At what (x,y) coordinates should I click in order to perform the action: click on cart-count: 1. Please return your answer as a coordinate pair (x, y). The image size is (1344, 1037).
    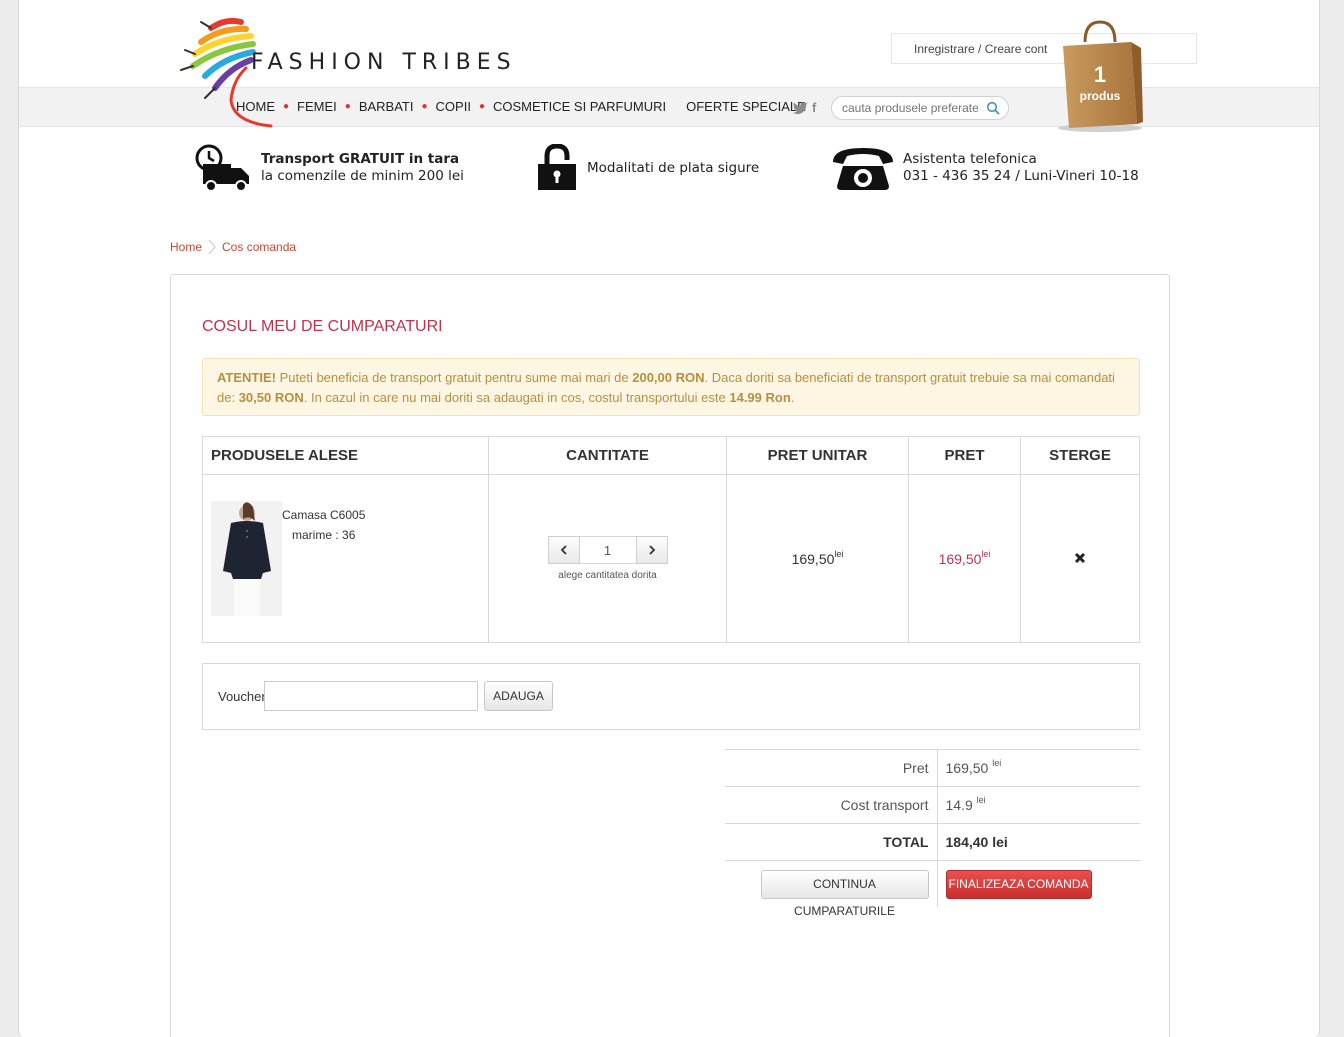
    Looking at the image, I should click on (1100, 75).